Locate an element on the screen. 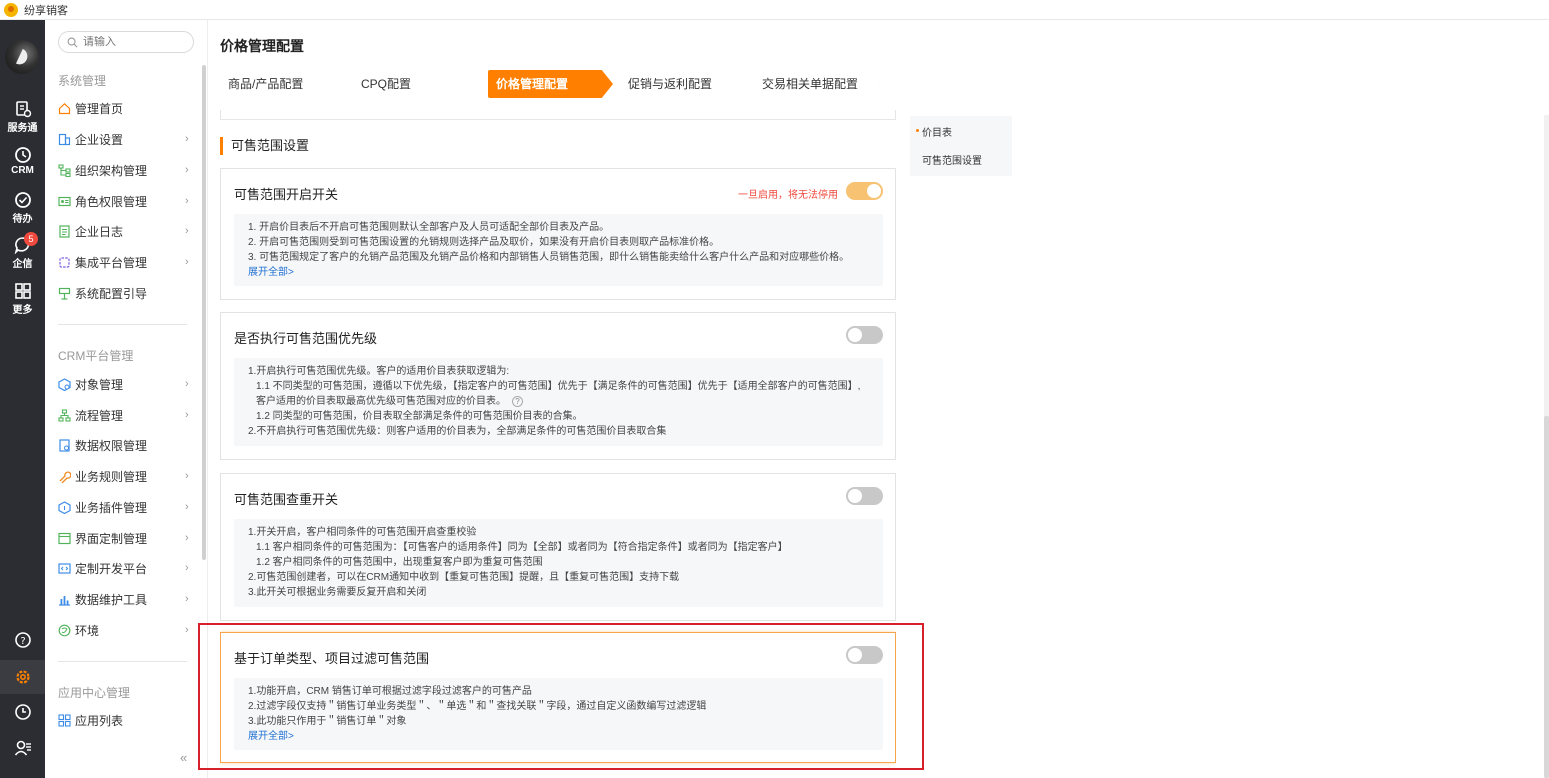 The width and height of the screenshot is (1549, 778). ui-layout-icon is located at coordinates (64, 538).